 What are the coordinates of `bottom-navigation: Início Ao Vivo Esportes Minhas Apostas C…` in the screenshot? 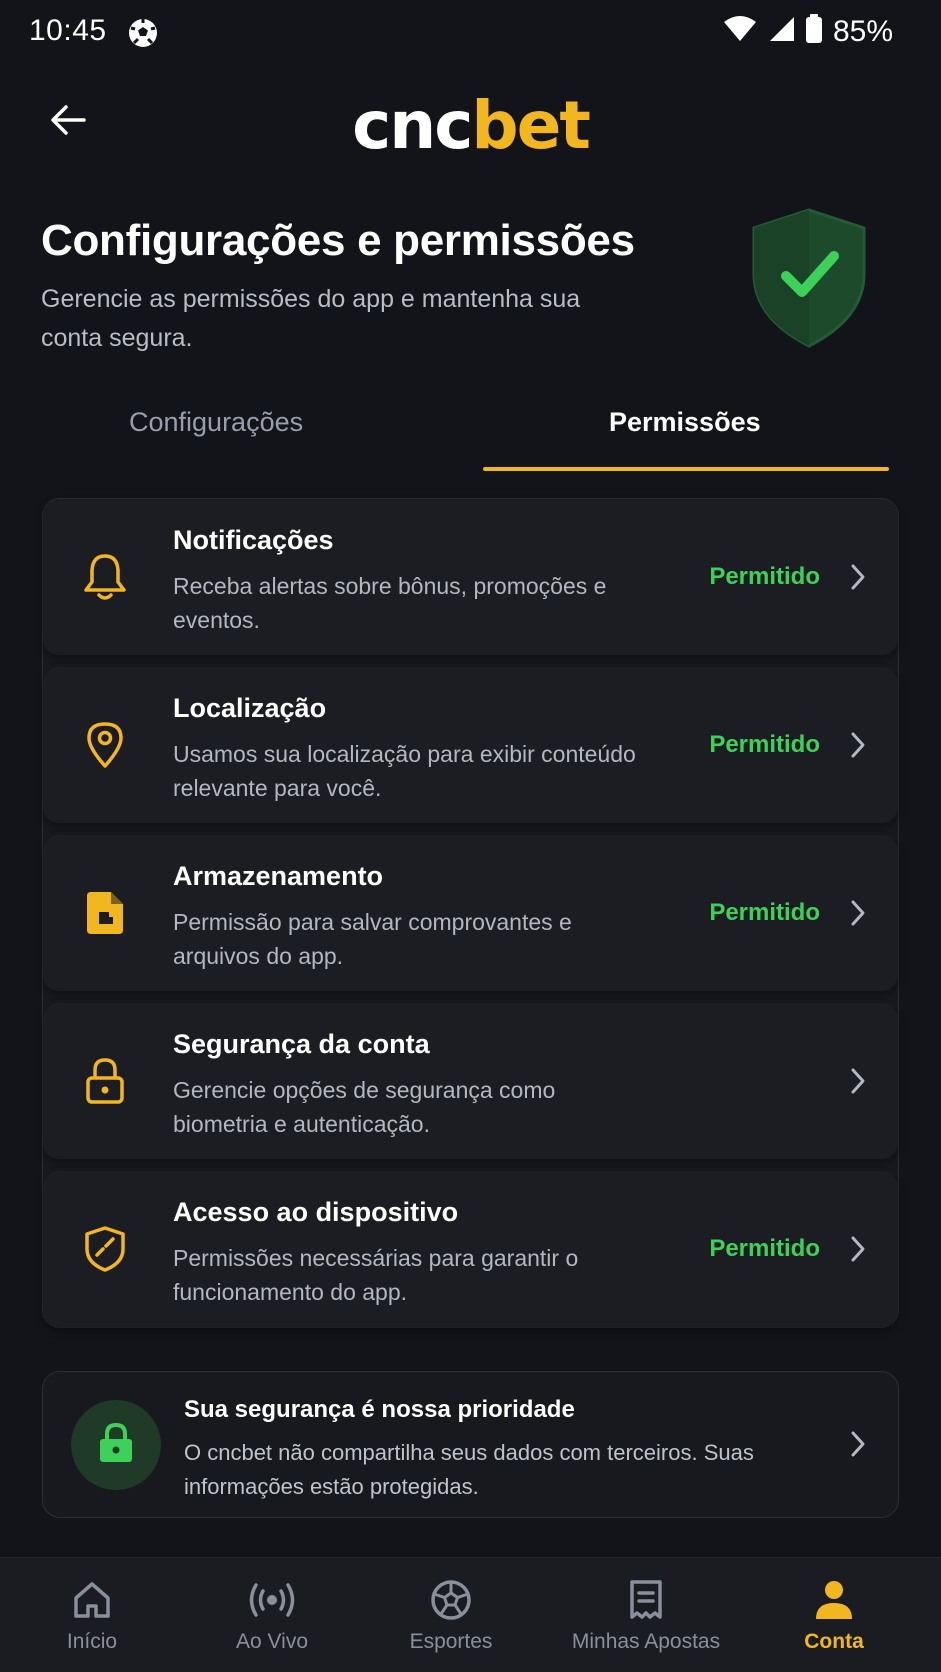 It's located at (470, 1614).